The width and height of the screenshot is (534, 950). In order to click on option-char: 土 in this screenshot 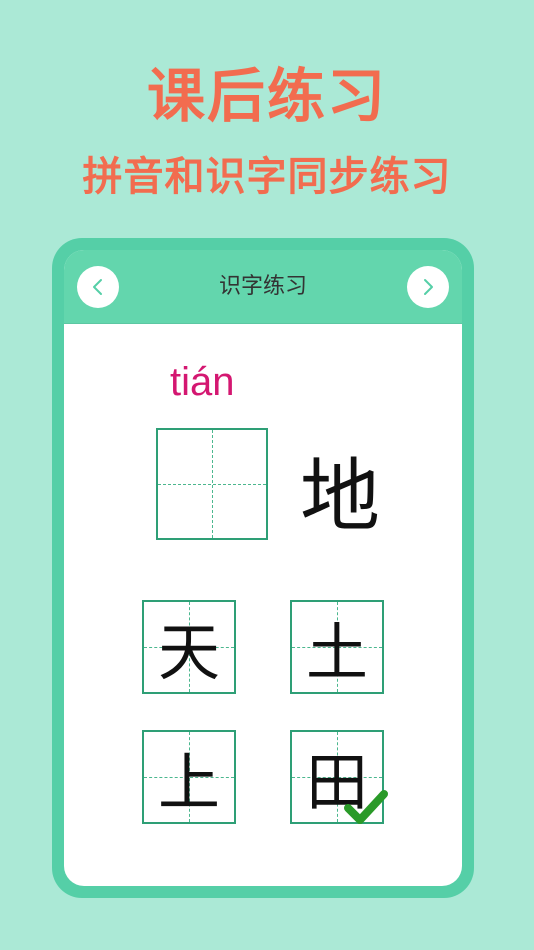, I will do `click(336, 652)`.